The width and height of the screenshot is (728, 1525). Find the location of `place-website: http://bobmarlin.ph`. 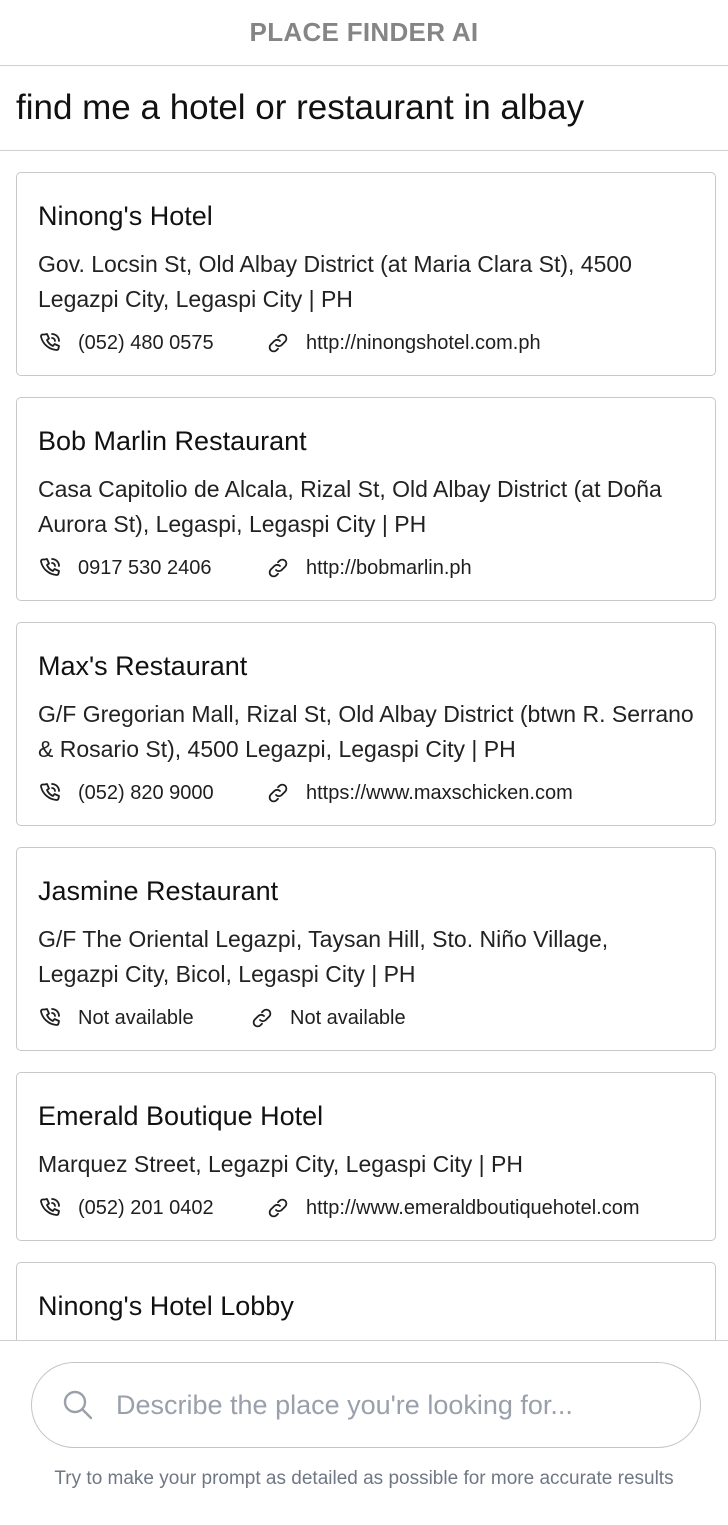

place-website: http://bobmarlin.ph is located at coordinates (369, 568).